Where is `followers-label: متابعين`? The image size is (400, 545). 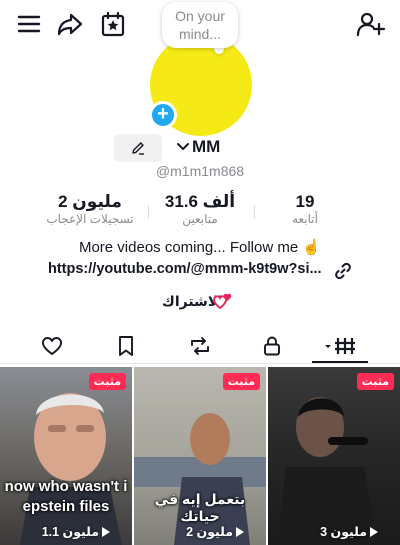 followers-label: متابعين is located at coordinates (200, 219).